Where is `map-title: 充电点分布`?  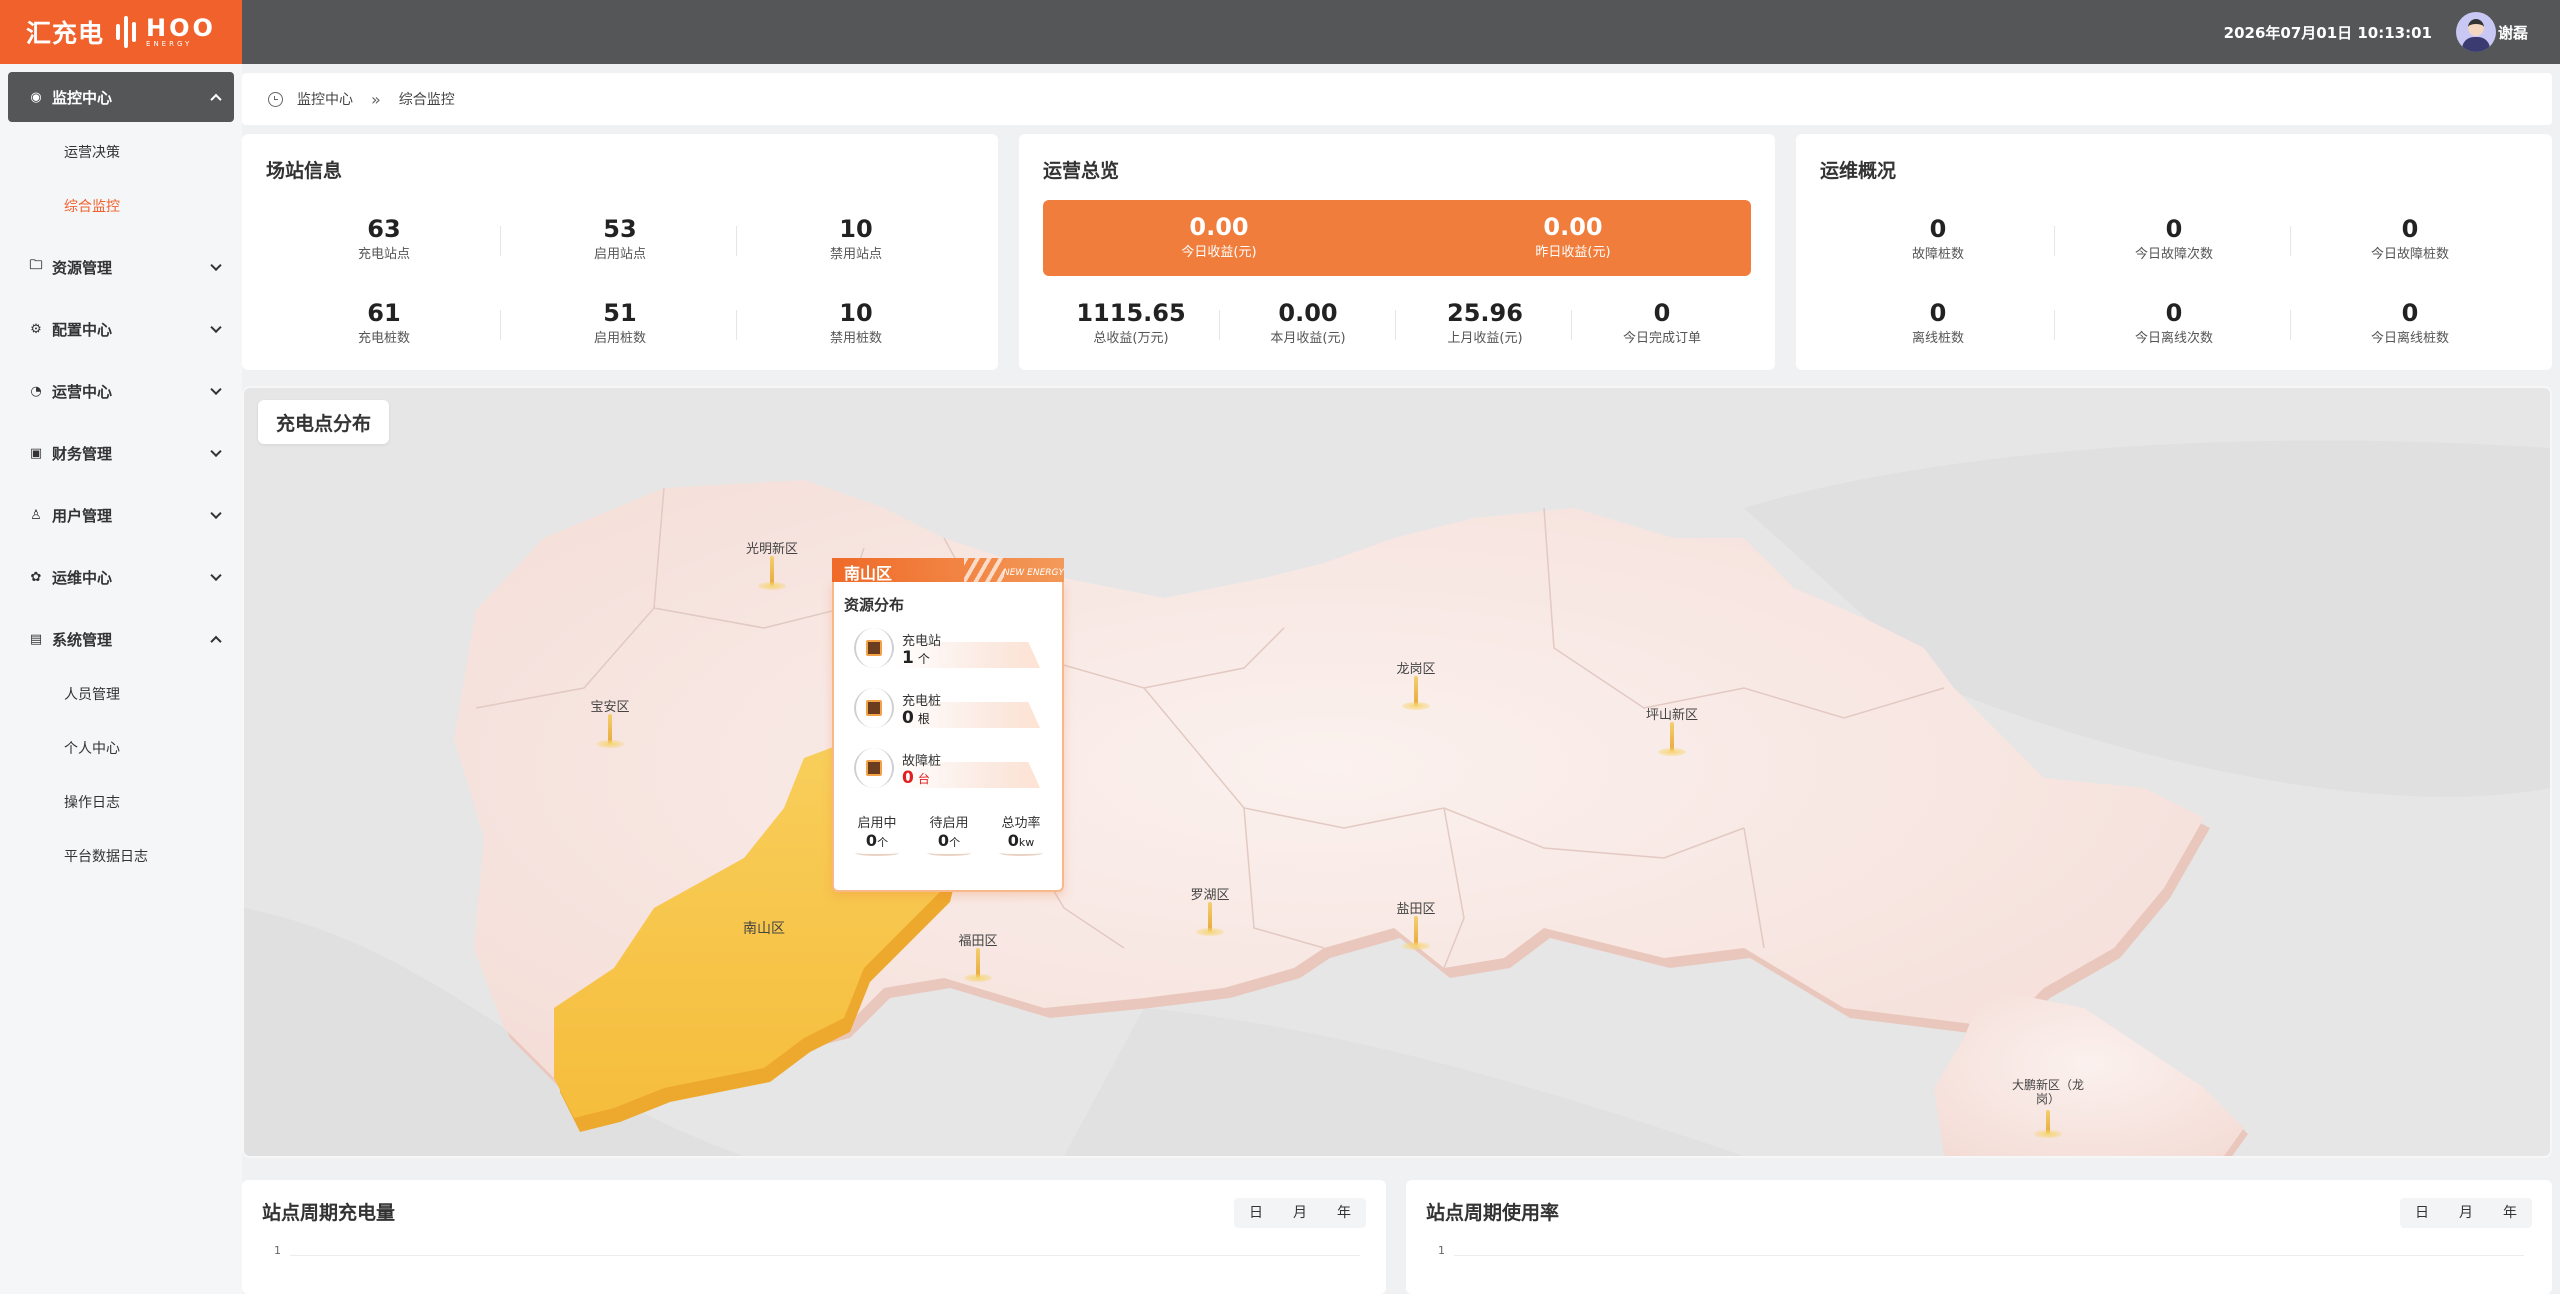 map-title: 充电点分布 is located at coordinates (324, 422).